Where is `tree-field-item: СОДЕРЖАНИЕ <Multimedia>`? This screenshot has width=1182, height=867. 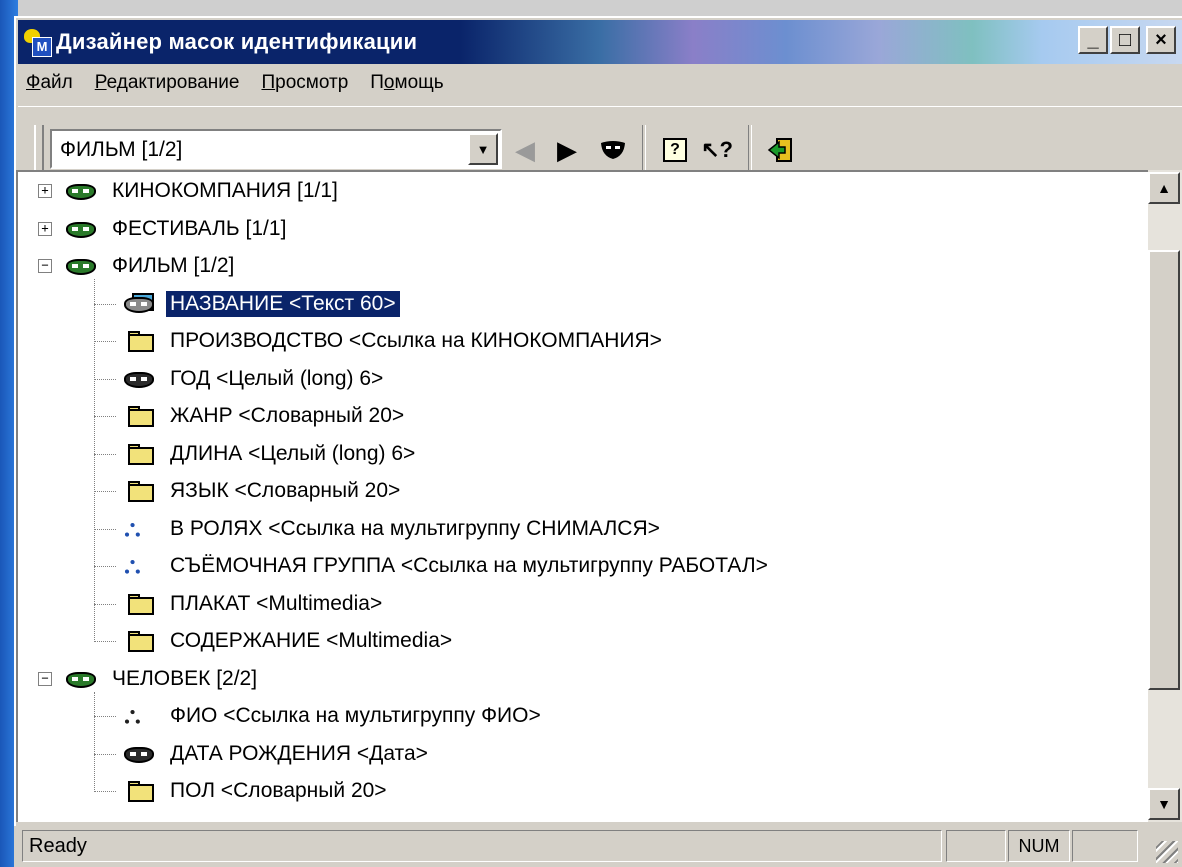 tree-field-item: СОДЕРЖАНИЕ <Multimedia> is located at coordinates (290, 641).